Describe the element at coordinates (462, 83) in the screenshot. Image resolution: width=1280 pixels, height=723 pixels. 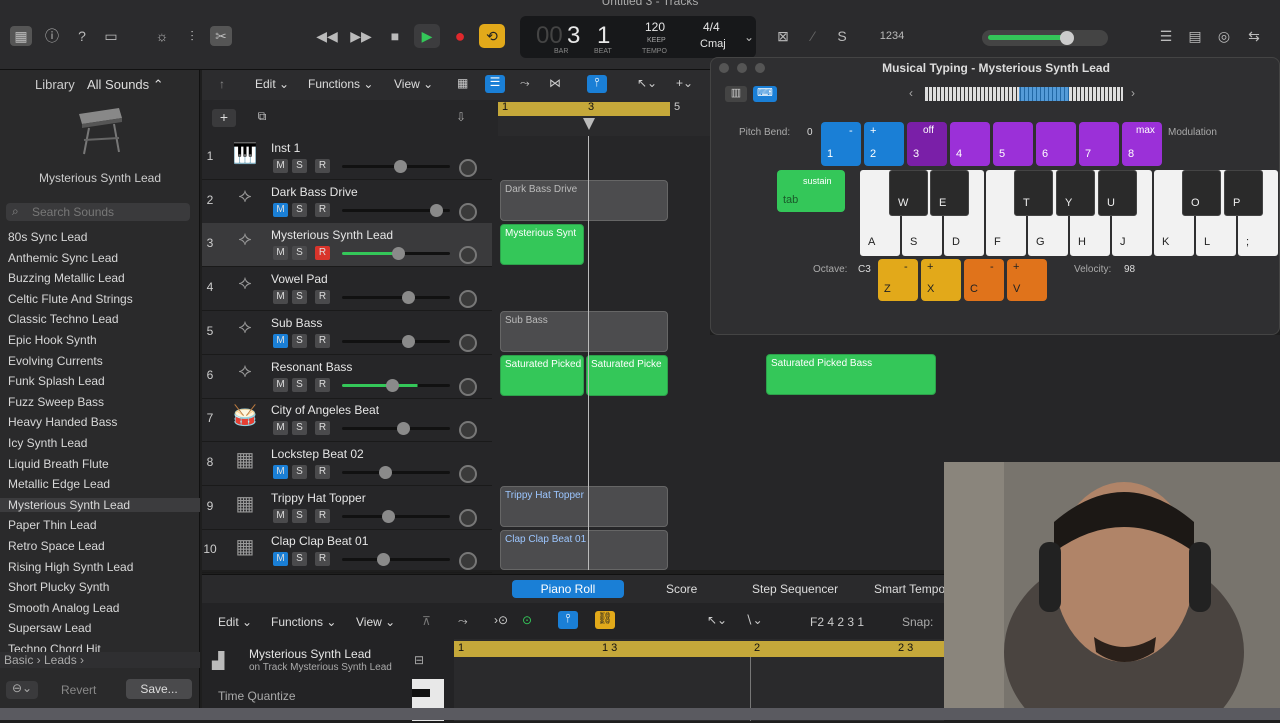
I see `grid-view-icon: ▦` at that location.